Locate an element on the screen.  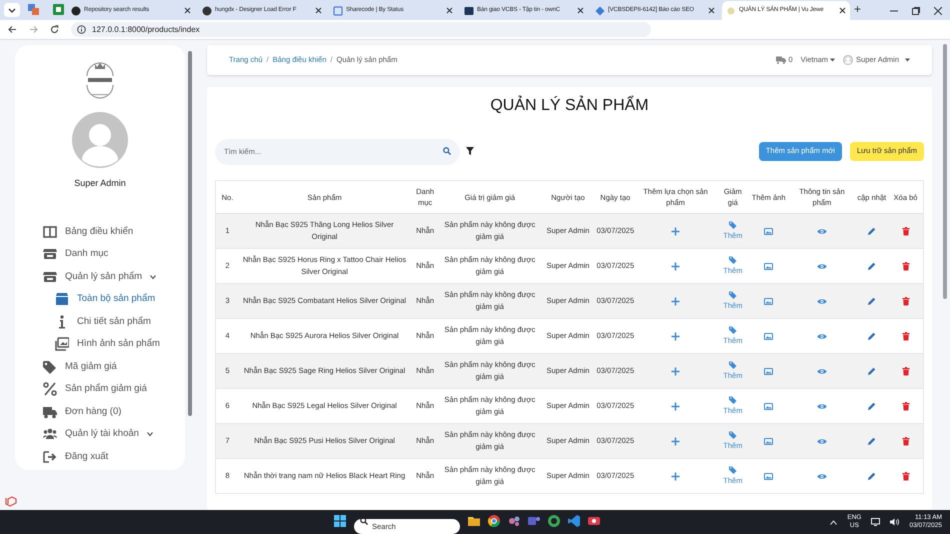
sidebar-label: Quản lý sản phẩm is located at coordinates (103, 277).